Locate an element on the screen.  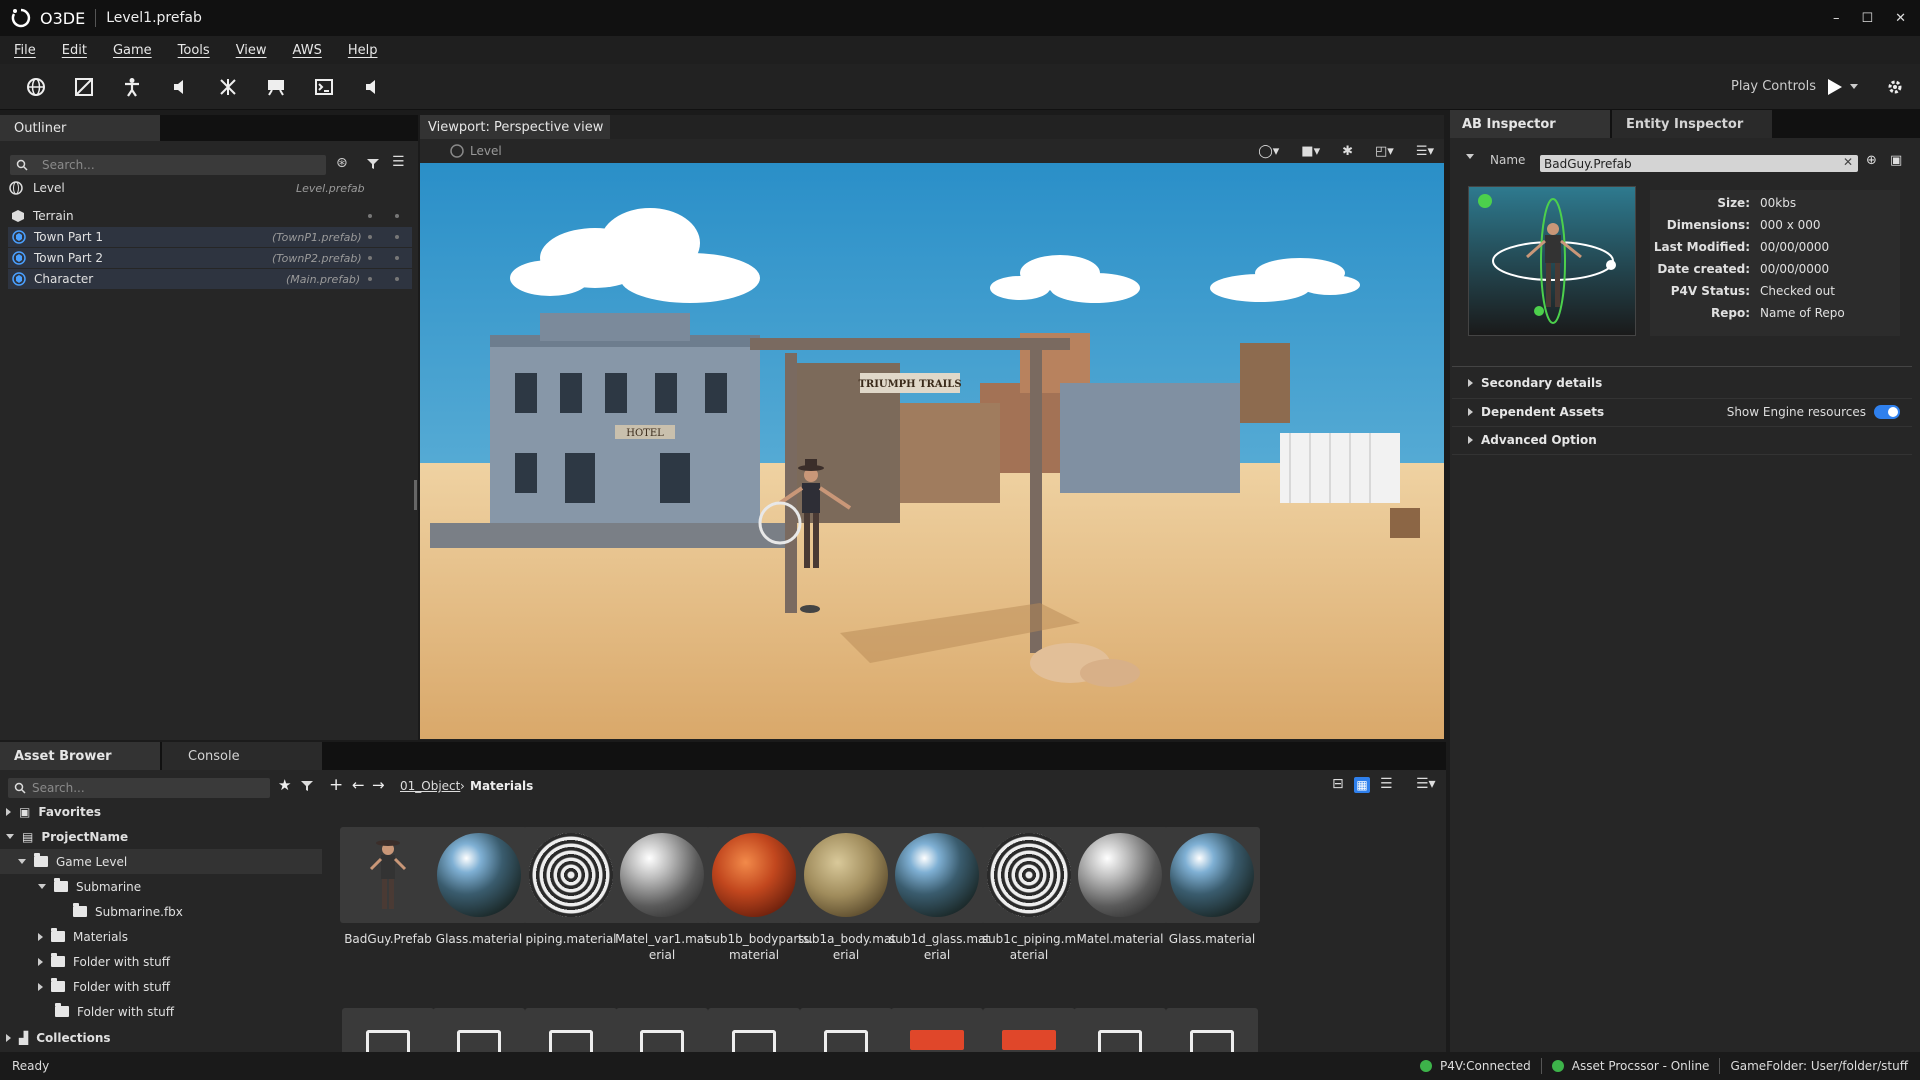
asset-preview is located at coordinates (1552, 261).